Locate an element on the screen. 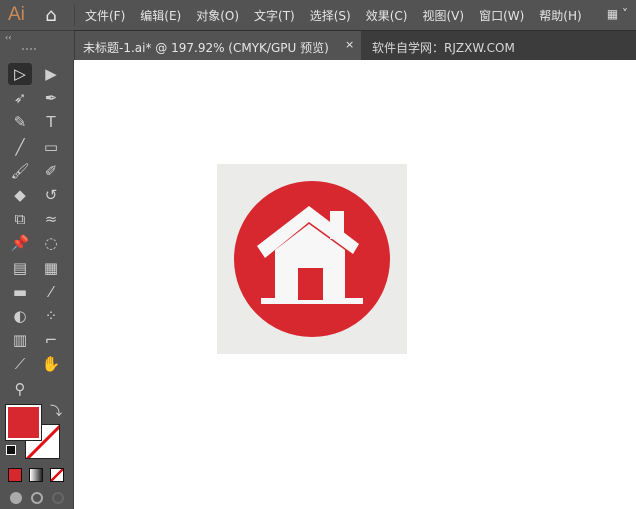  draw-normal-icon is located at coordinates (16, 498).